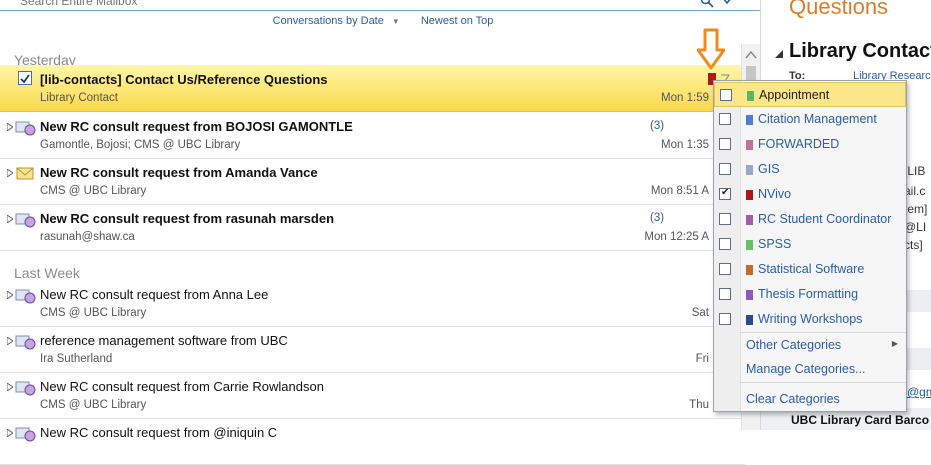 Image resolution: width=931 pixels, height=465 pixels. I want to click on category-item: FORWARDED, so click(810, 144).